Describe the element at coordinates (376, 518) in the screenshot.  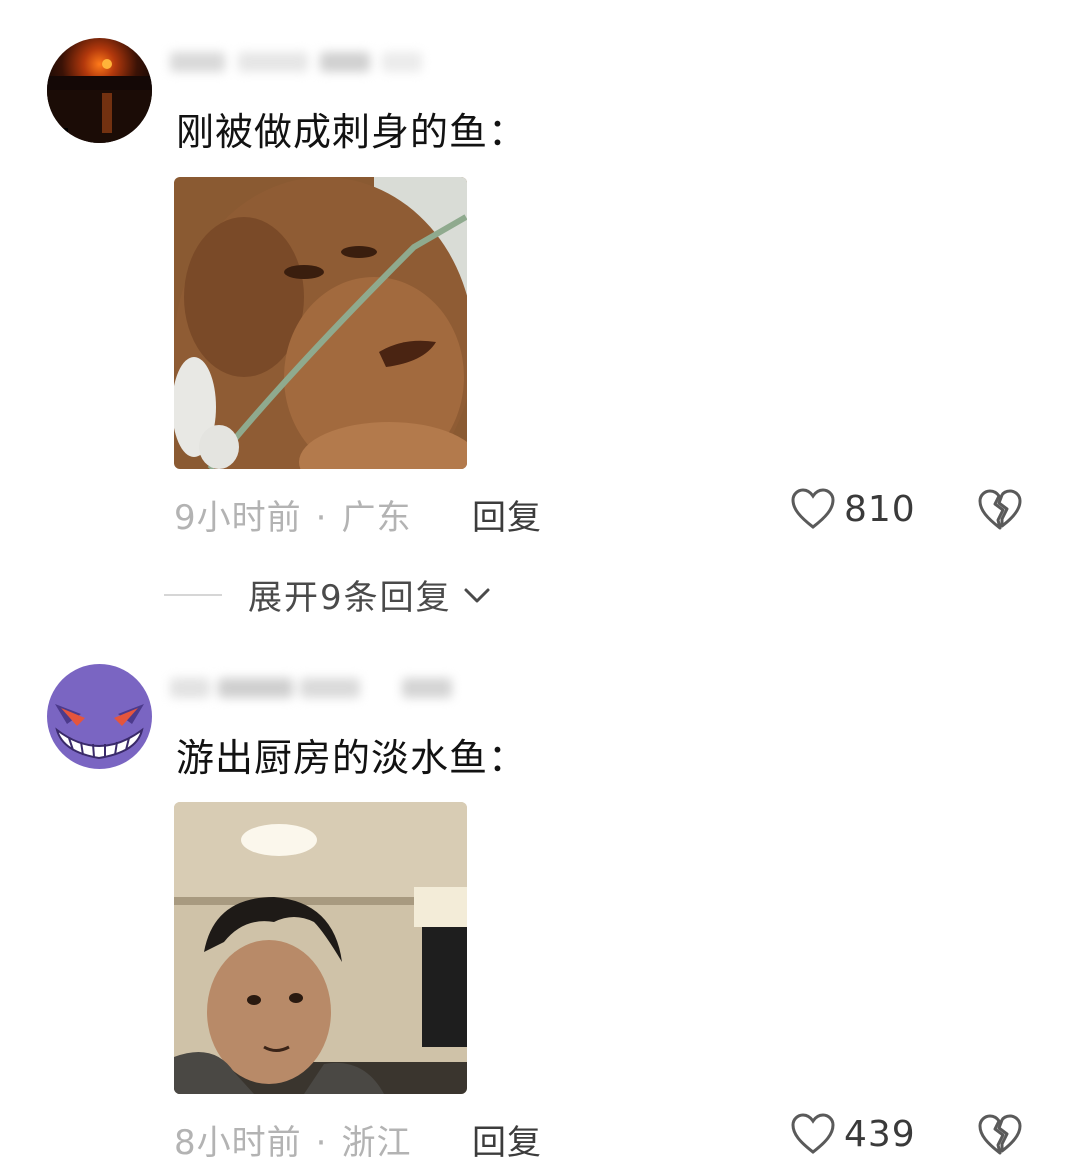
I see `comment-location: 广东` at that location.